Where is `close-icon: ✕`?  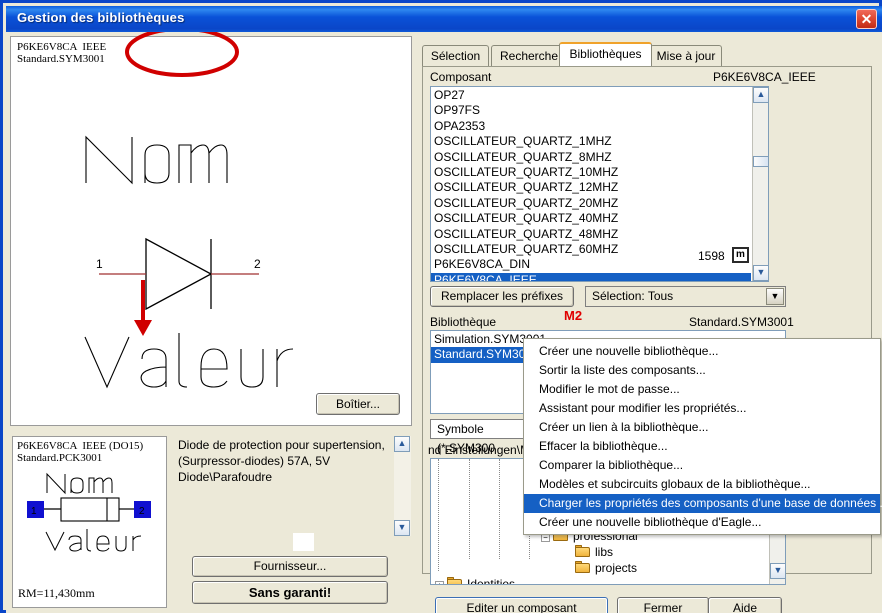
close-icon: ✕ is located at coordinates (866, 19).